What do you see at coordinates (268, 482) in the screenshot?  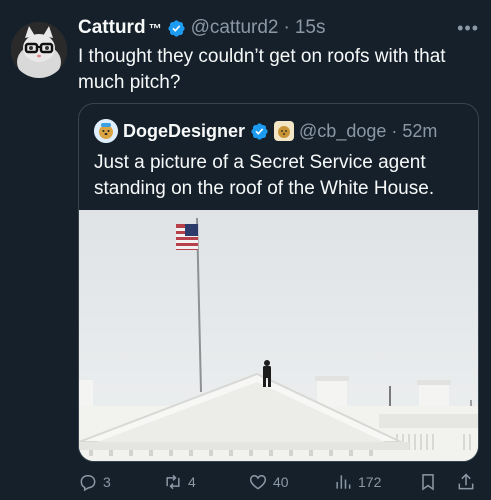 I see `like-button: 40` at bounding box center [268, 482].